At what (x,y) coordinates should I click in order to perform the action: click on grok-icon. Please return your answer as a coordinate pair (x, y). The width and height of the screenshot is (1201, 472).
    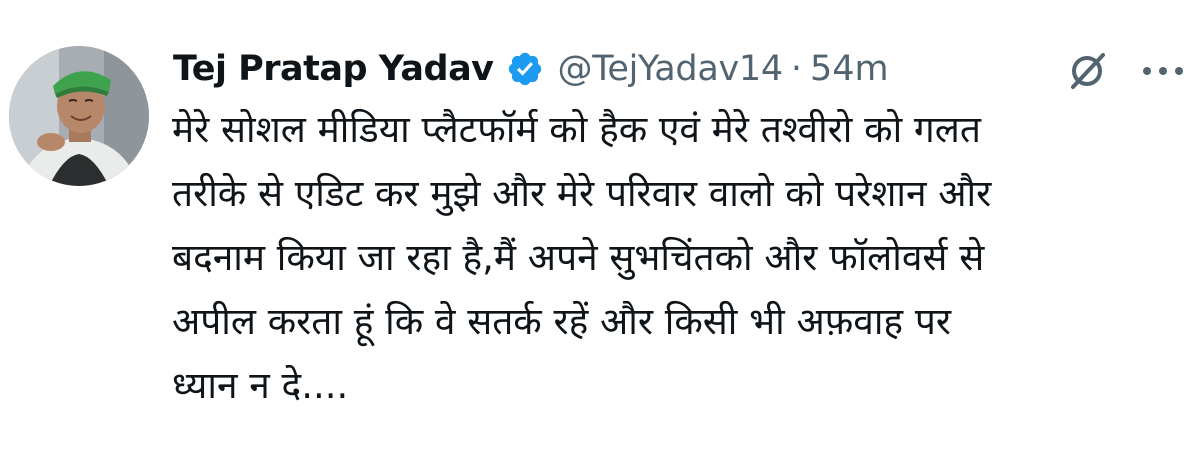
    Looking at the image, I should click on (1087, 71).